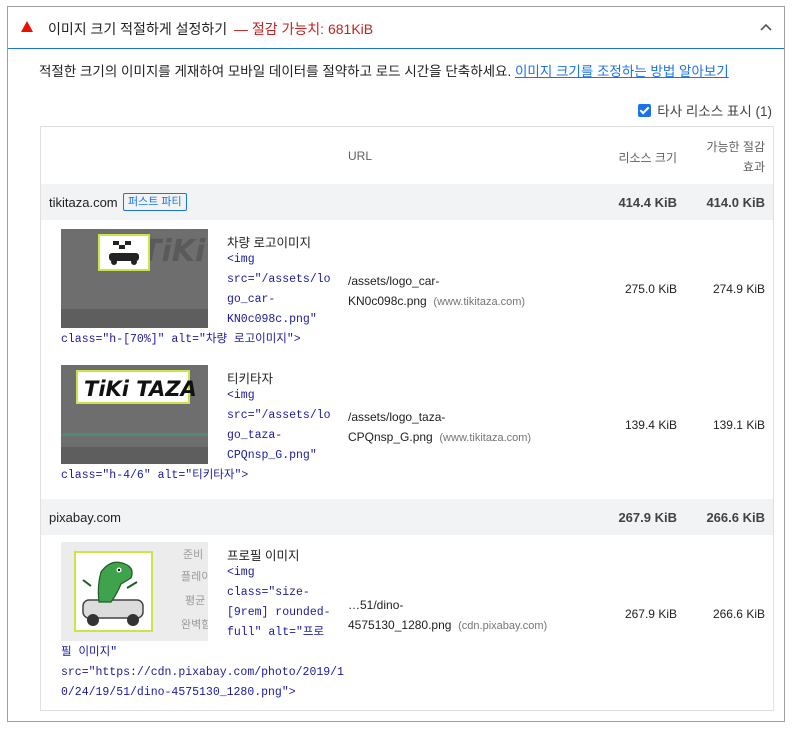  Describe the element at coordinates (650, 614) in the screenshot. I see `resource-size: 267.9 KiB` at that location.